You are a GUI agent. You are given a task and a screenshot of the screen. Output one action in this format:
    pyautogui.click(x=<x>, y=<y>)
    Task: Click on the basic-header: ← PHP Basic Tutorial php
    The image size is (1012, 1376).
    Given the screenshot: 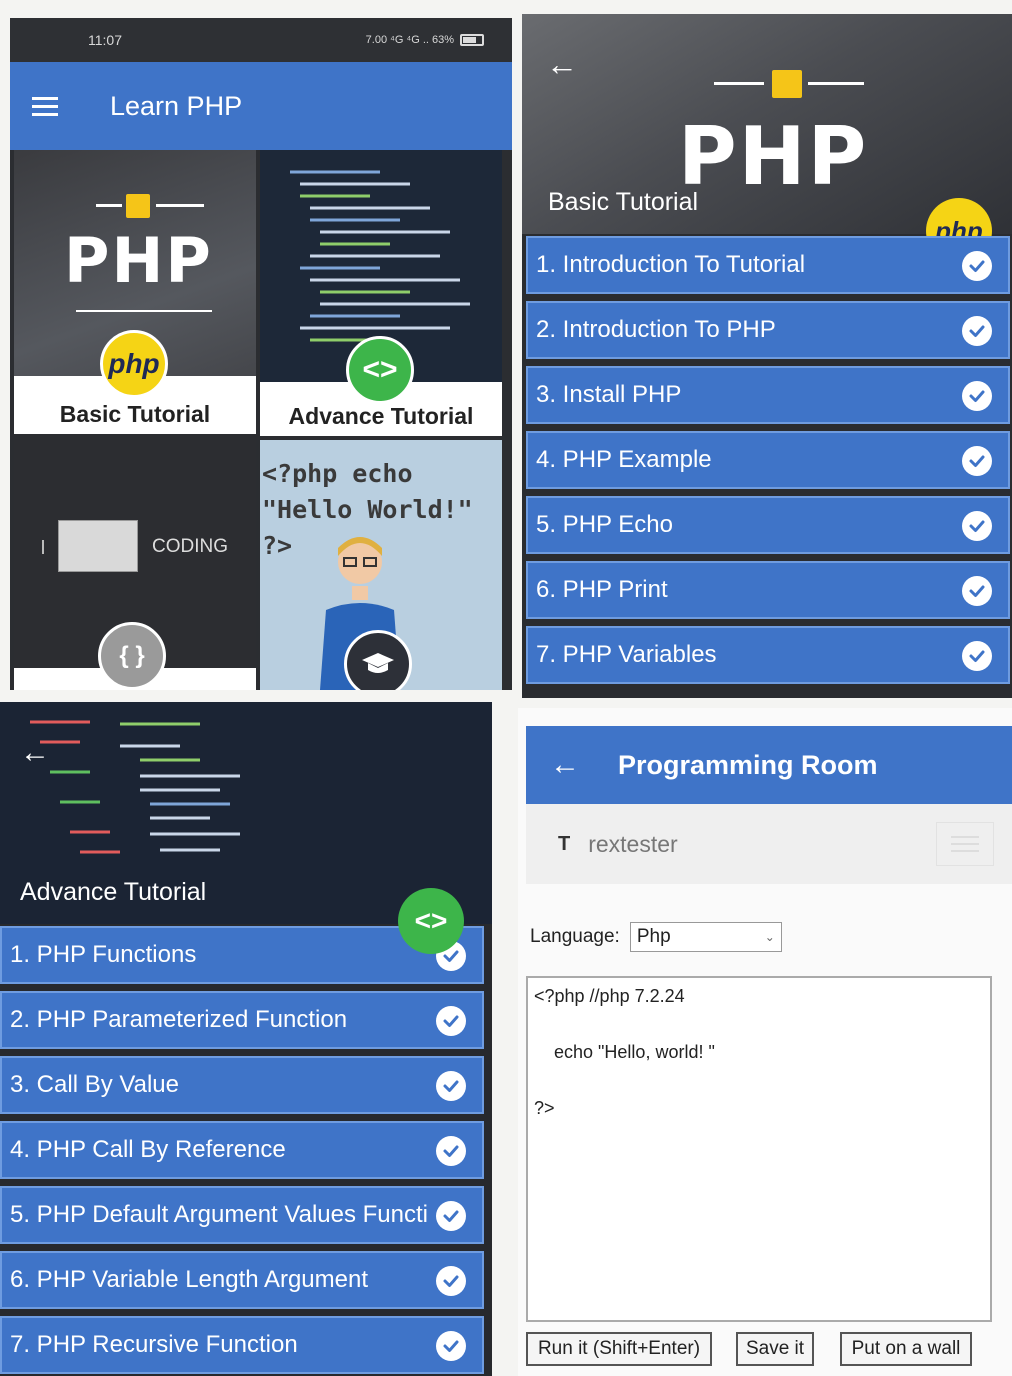 What is the action you would take?
    pyautogui.click(x=767, y=139)
    